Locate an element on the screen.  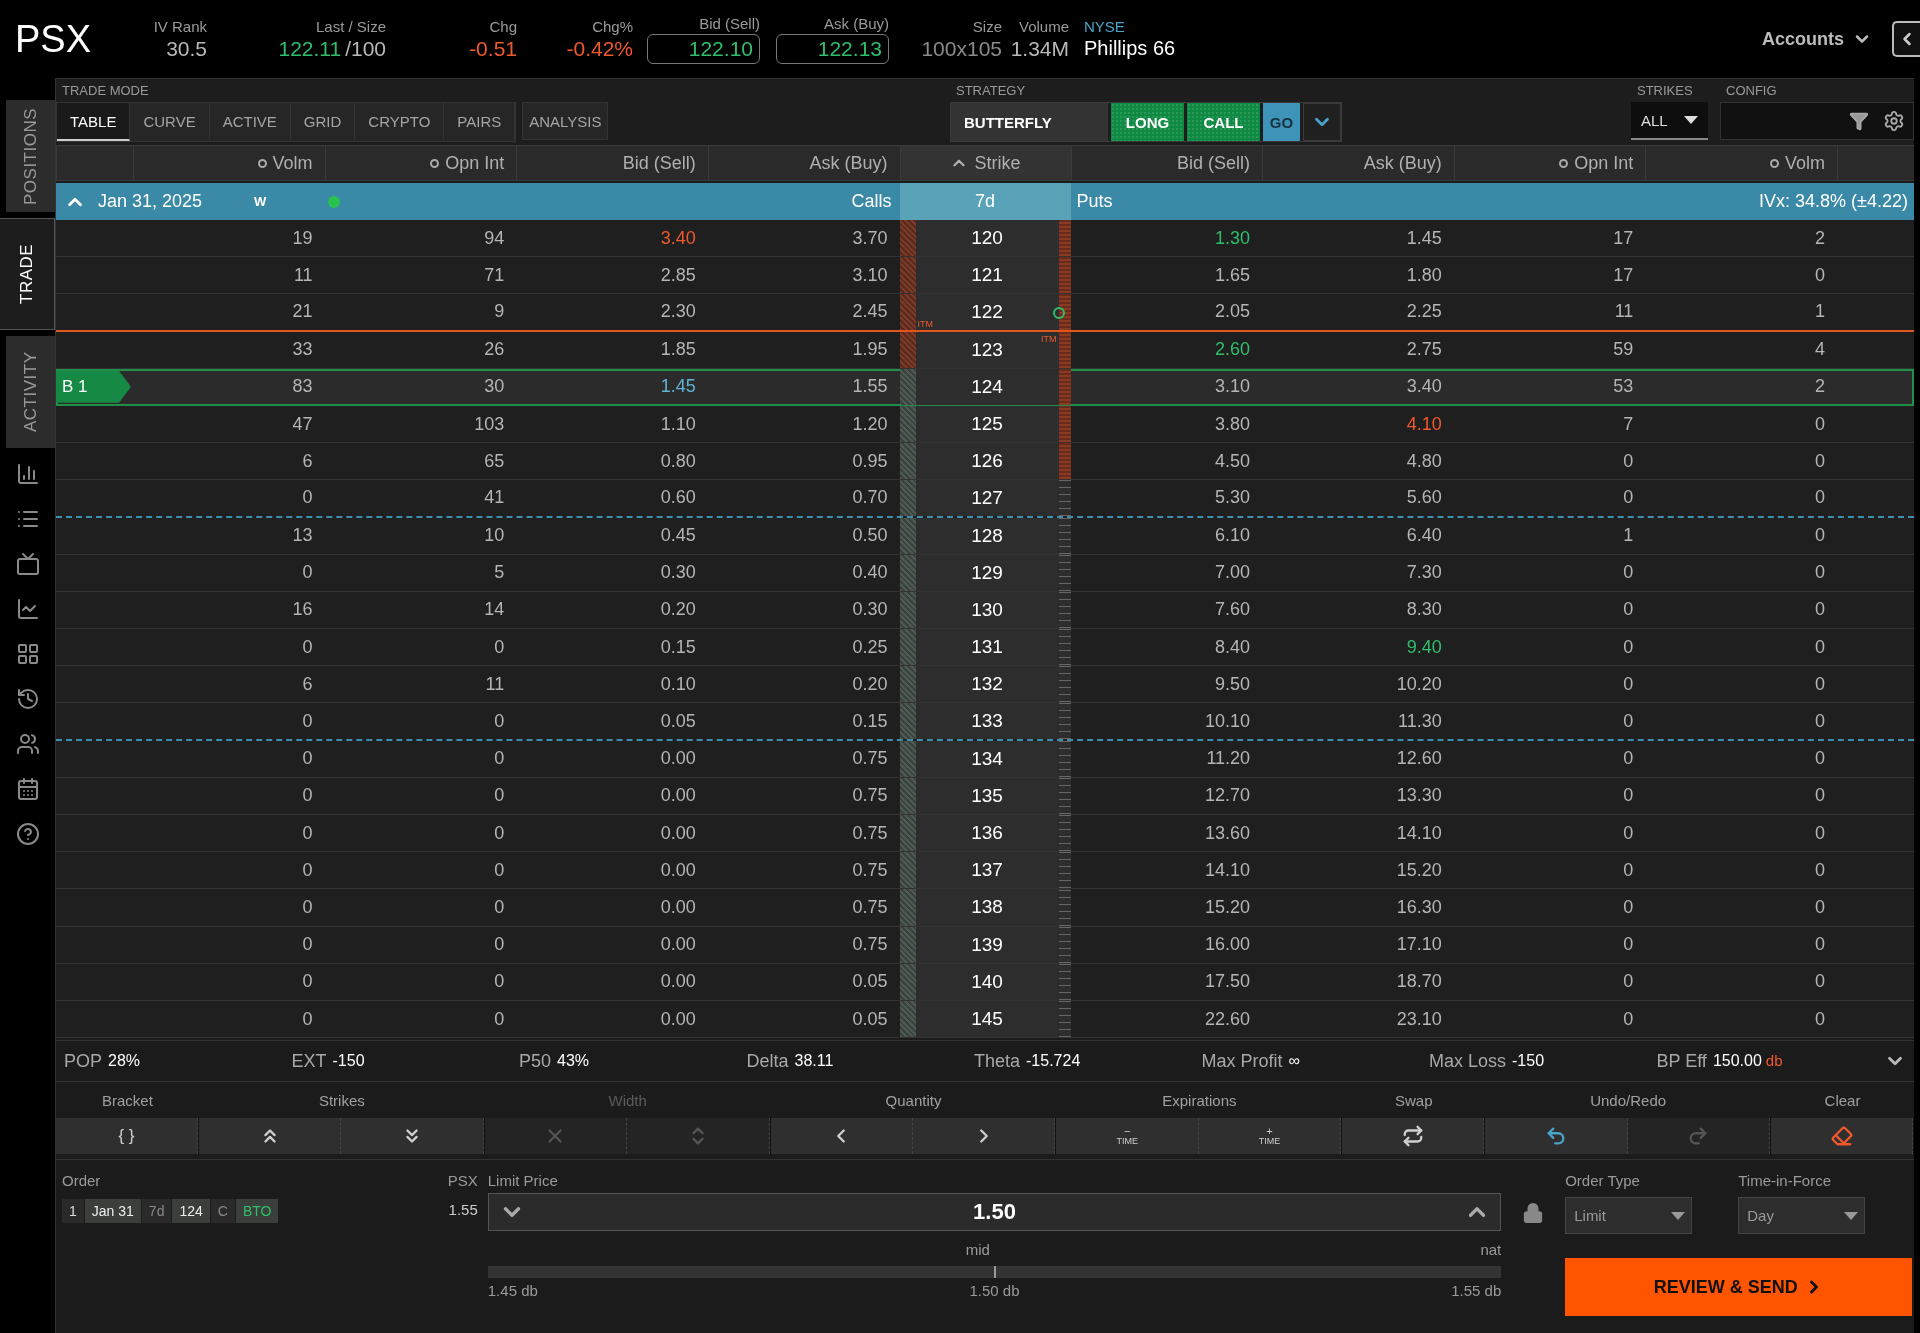
tv-icon is located at coordinates (27, 563).